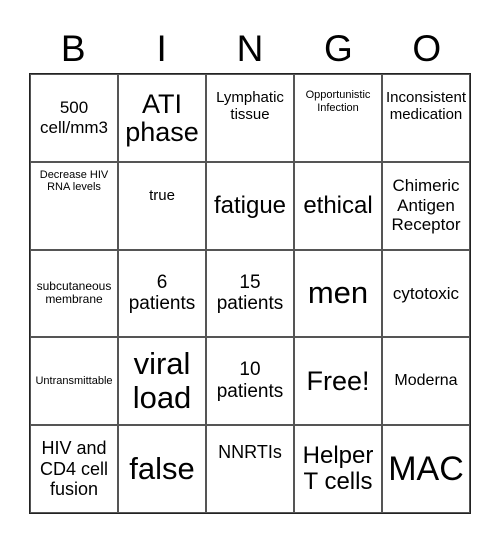 The image size is (500, 544). What do you see at coordinates (250, 205) in the screenshot?
I see `bingo-cell: fatigue` at bounding box center [250, 205].